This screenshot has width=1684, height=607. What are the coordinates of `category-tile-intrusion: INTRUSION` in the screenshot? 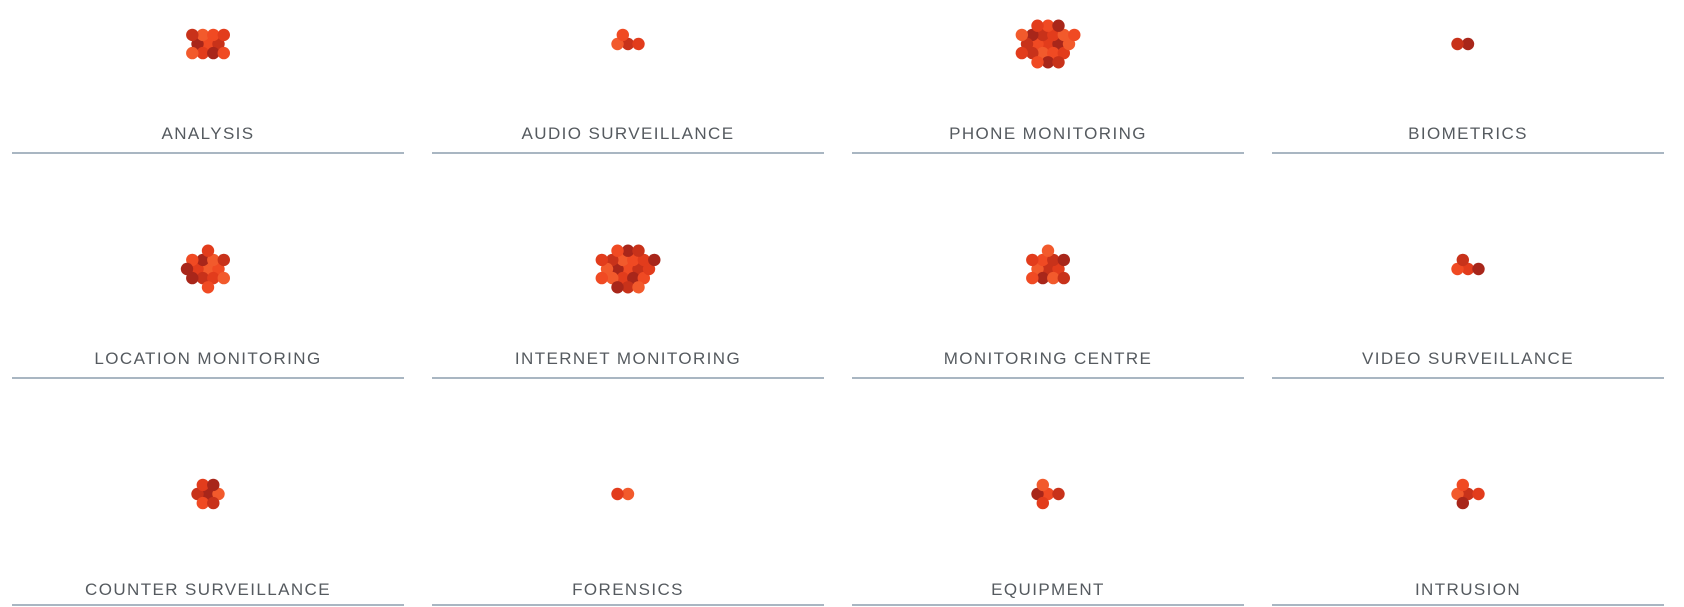 It's located at (1470, 528).